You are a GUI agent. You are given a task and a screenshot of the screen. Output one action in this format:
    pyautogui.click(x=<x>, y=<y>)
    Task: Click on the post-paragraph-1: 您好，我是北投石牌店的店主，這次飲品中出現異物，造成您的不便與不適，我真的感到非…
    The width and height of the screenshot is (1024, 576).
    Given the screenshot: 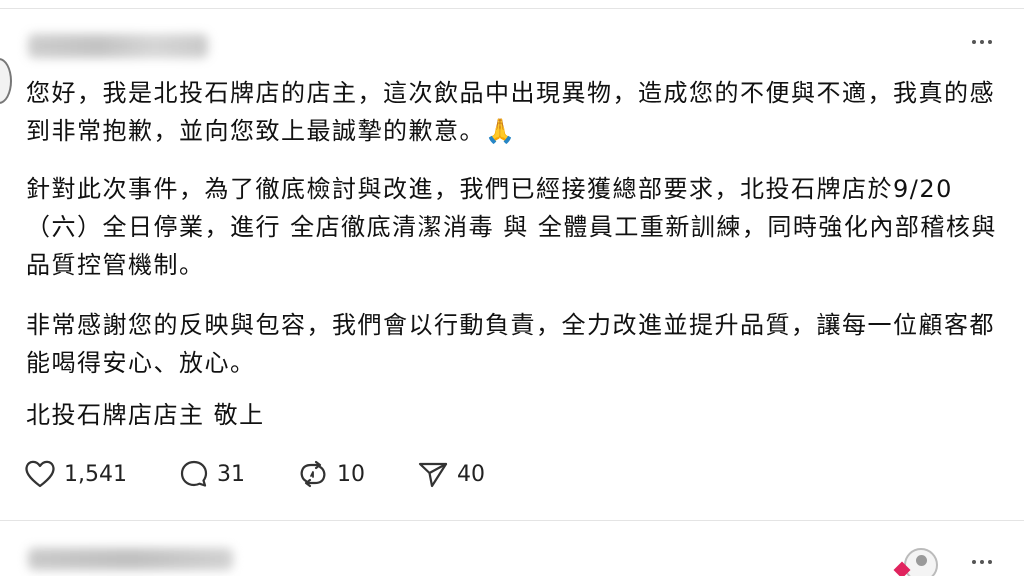 What is the action you would take?
    pyautogui.click(x=510, y=112)
    